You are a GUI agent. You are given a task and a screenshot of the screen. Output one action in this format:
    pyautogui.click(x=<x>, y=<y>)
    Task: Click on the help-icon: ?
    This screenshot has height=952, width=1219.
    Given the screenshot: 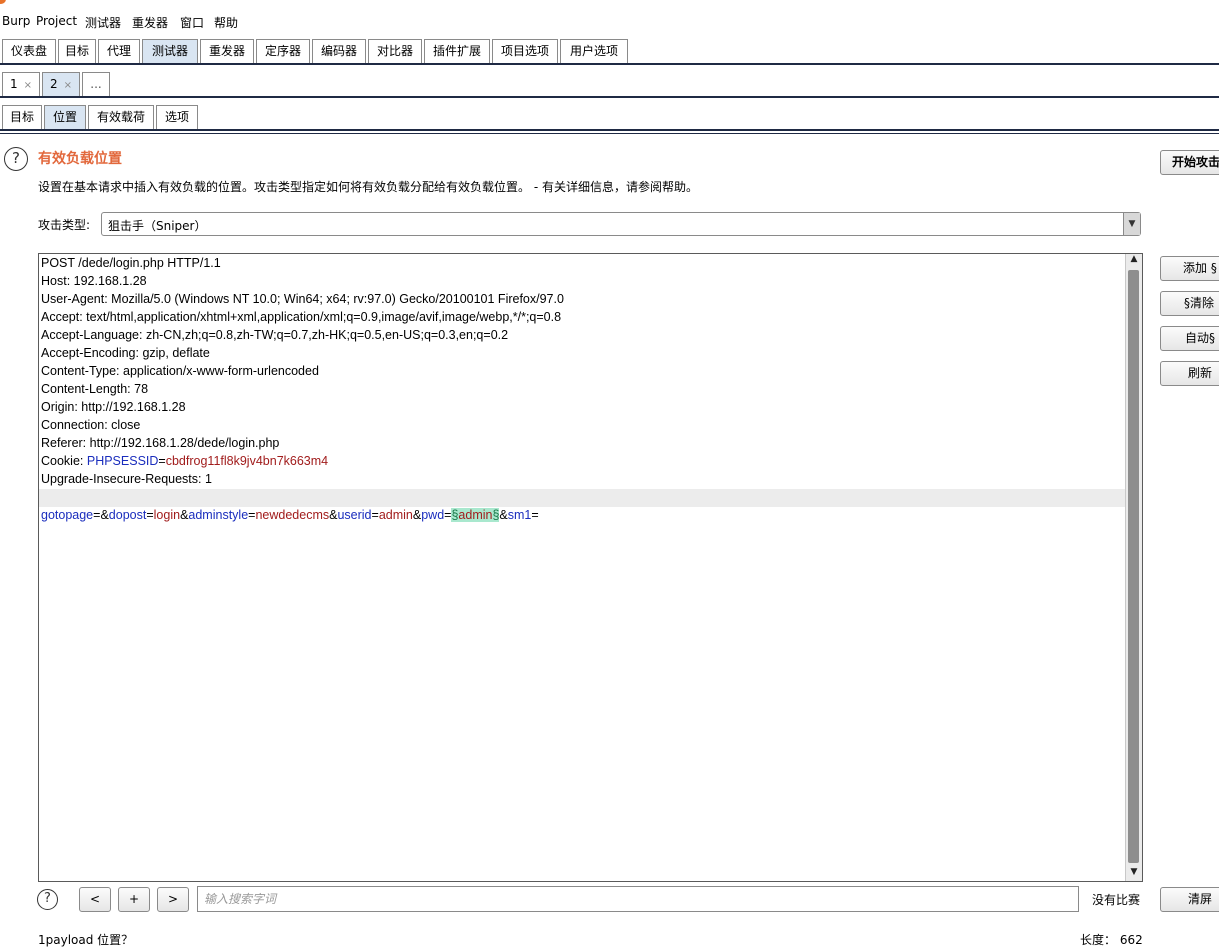 What is the action you would take?
    pyautogui.click(x=16, y=159)
    